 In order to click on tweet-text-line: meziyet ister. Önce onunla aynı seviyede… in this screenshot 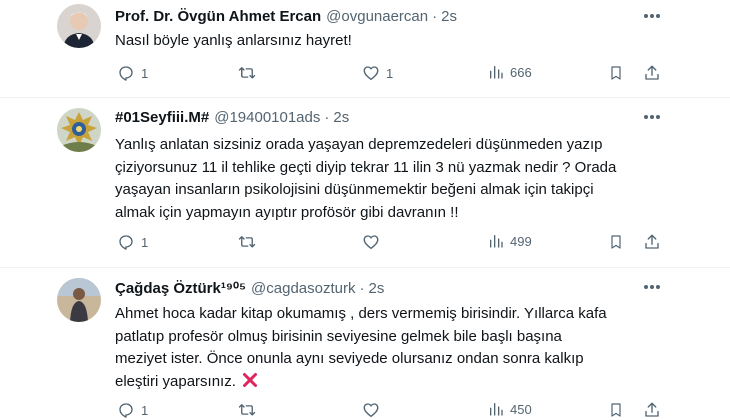, I will do `click(349, 358)`.